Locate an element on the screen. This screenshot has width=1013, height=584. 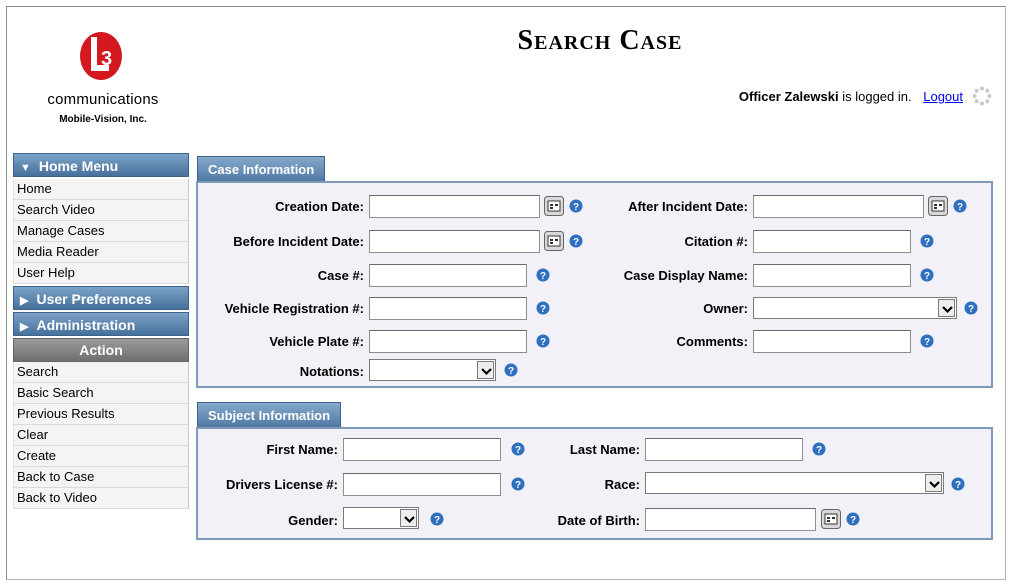
sidebar-item-media-reader: Media Reader is located at coordinates (101, 252).